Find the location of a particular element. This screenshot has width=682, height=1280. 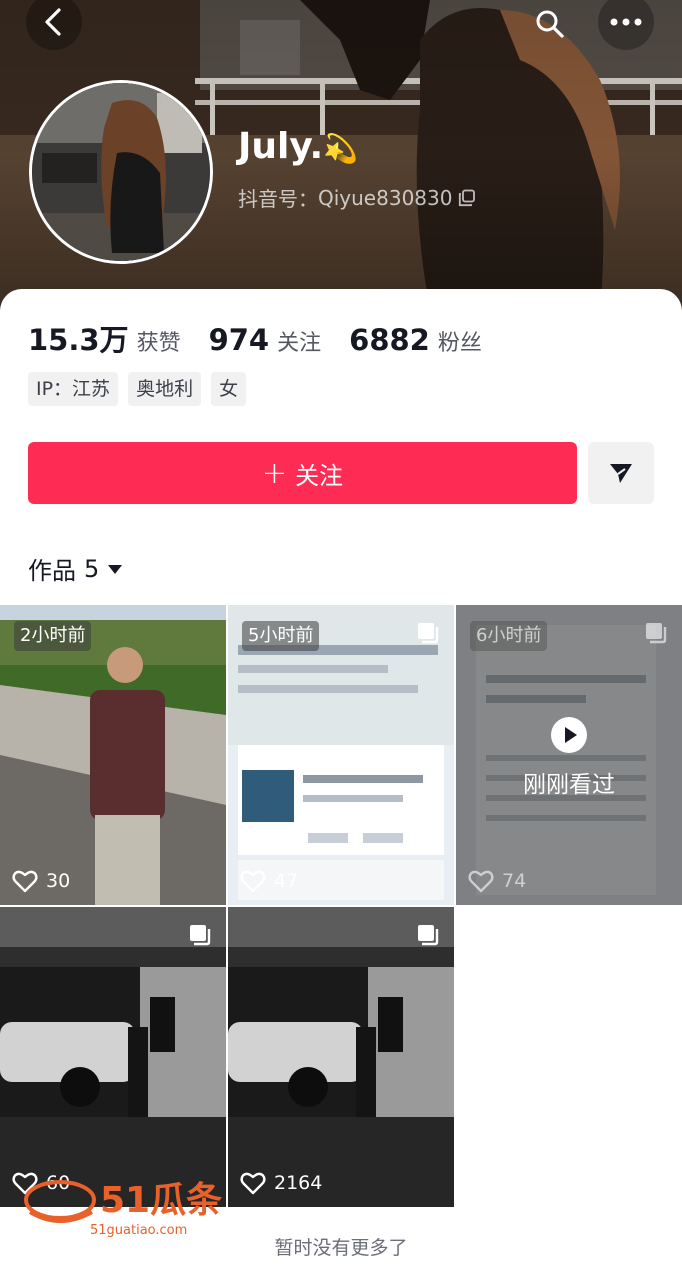

follow-label: 关注 is located at coordinates (319, 475).